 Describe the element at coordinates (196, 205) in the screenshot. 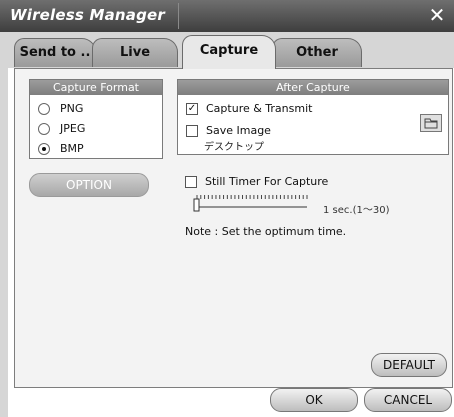

I see `slider-thumb` at that location.